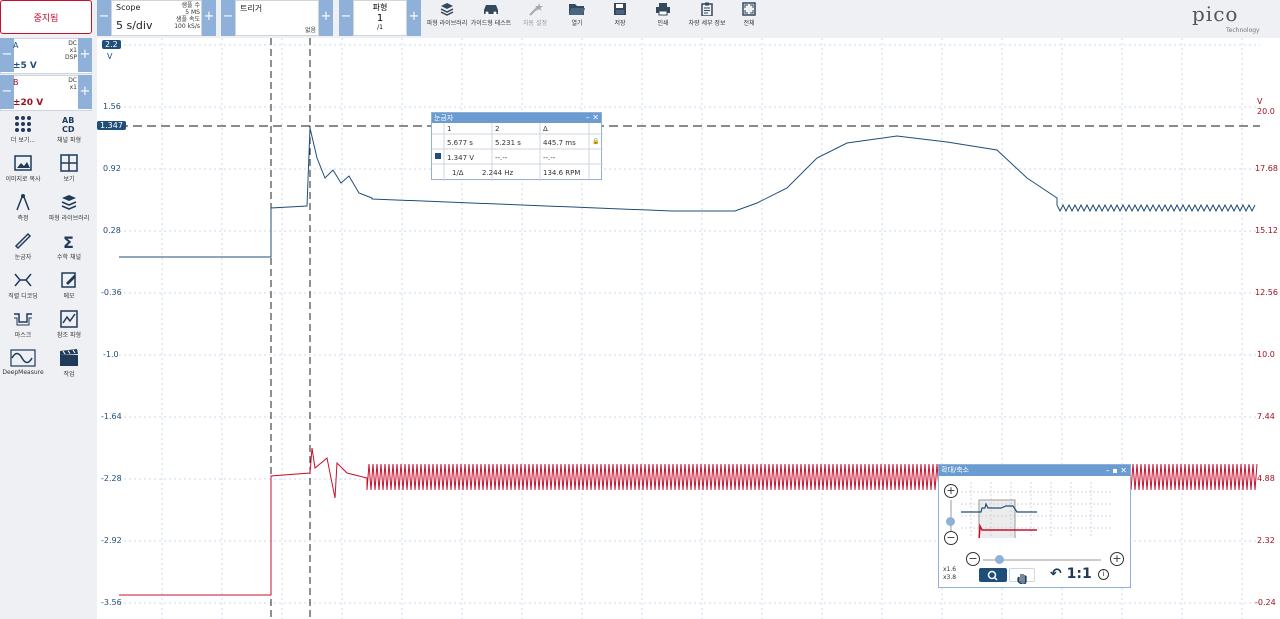 The image size is (1280, 619). I want to click on timebase-decrease-button: −, so click(104, 18).